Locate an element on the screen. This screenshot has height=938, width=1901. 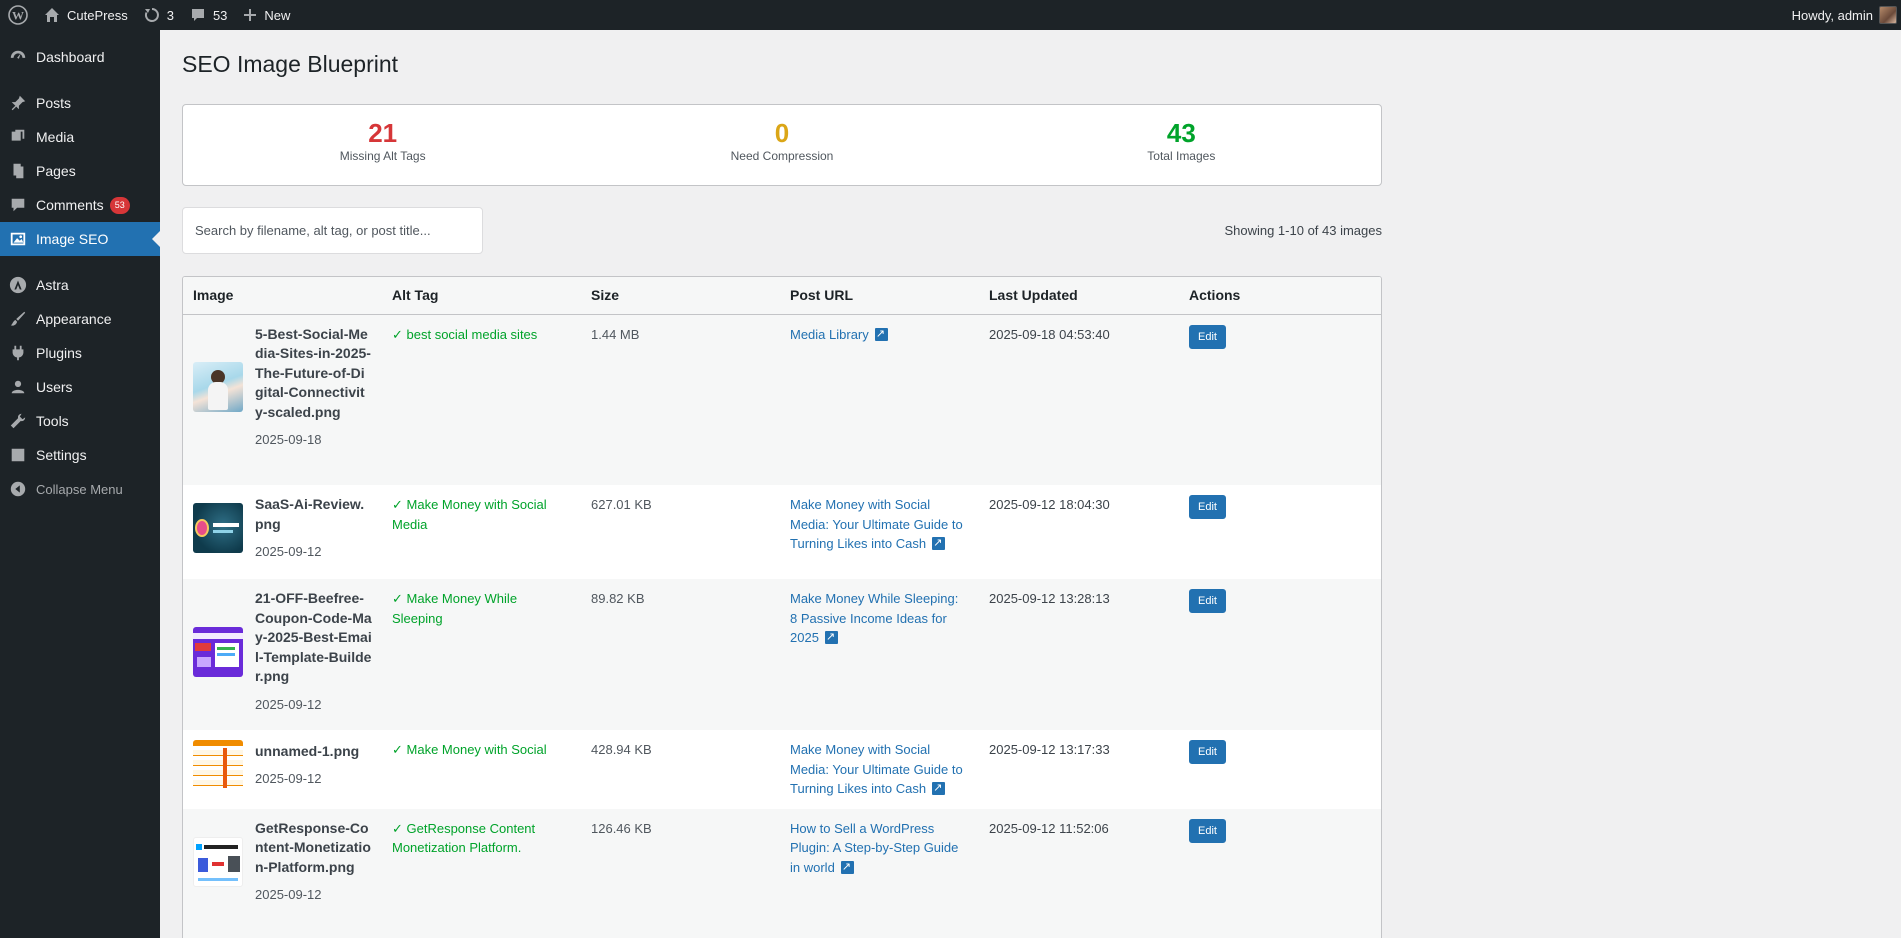
sidebar-item-settings: Settings is located at coordinates (80, 455).